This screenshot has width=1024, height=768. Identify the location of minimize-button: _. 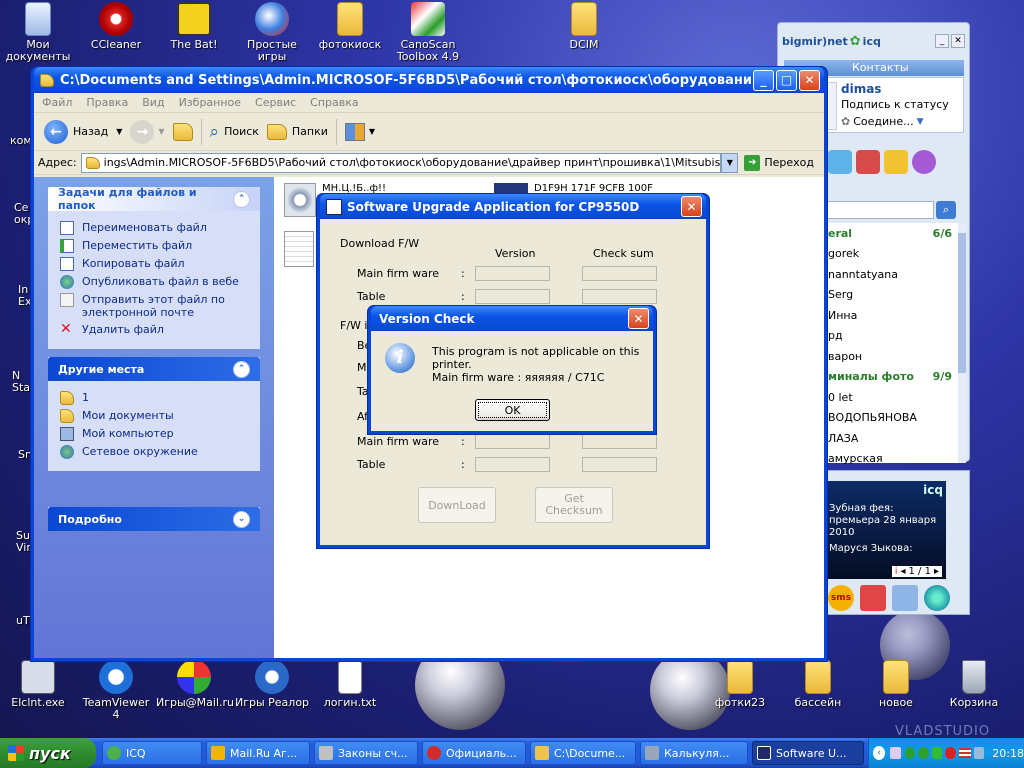
(763, 80).